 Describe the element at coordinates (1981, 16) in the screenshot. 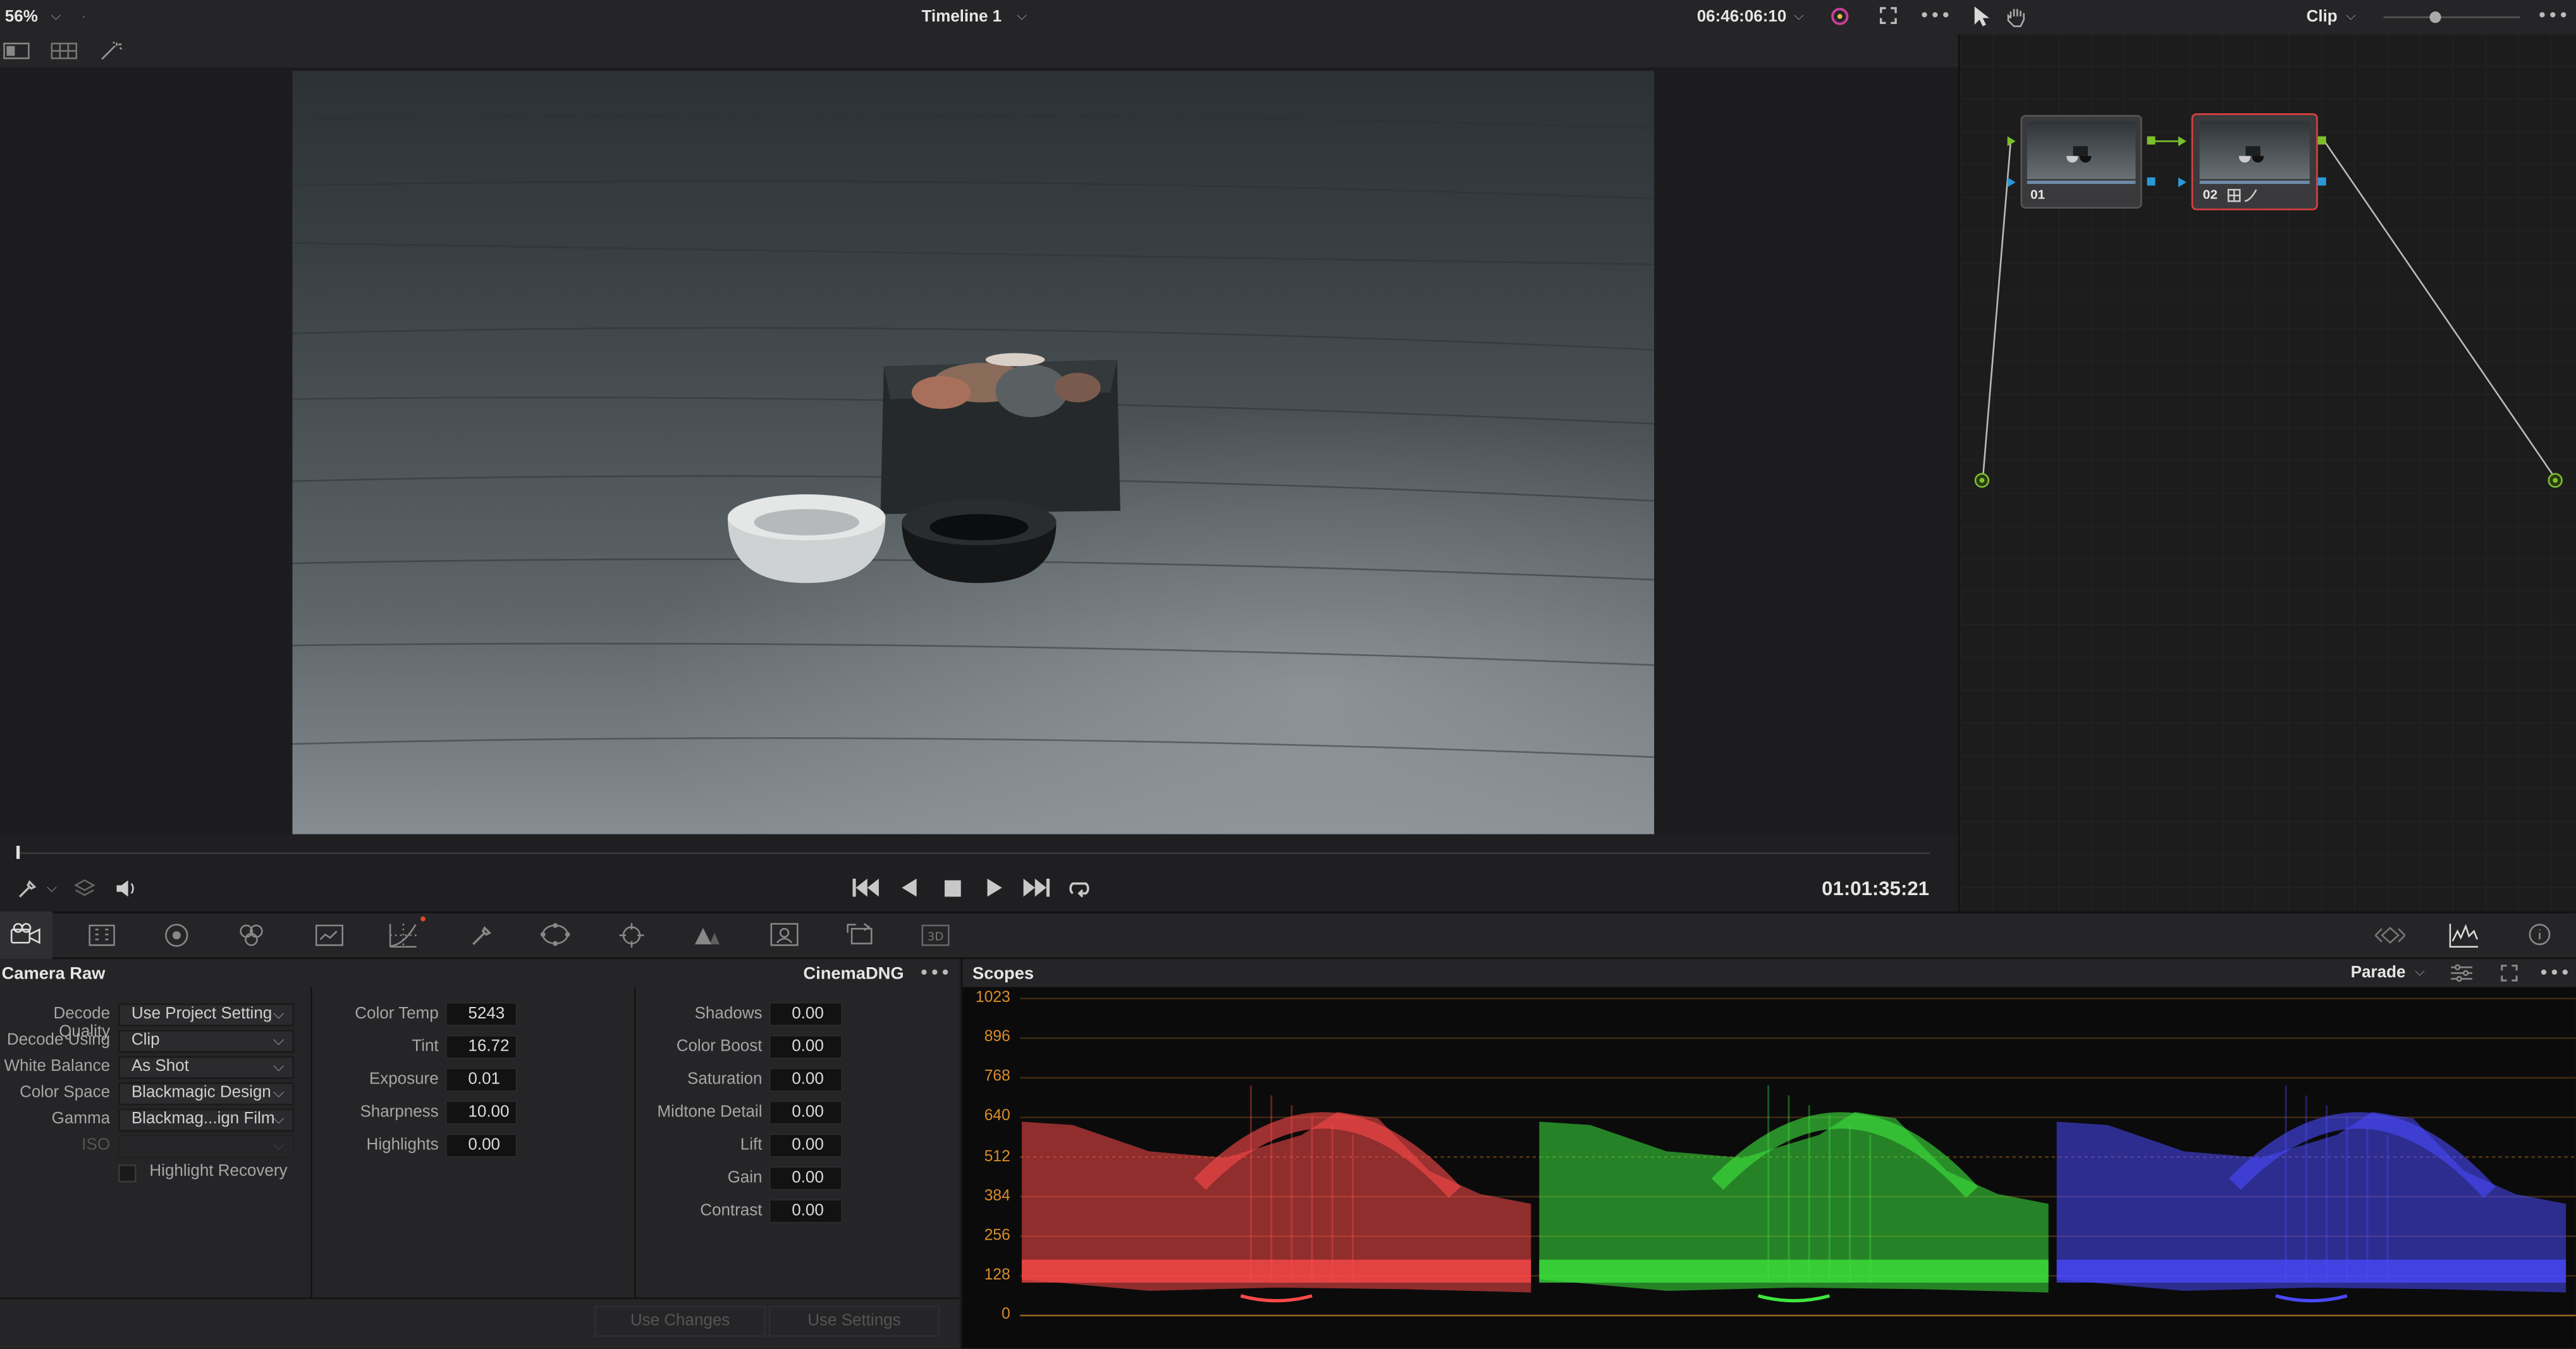

I see `pointer-icon` at that location.